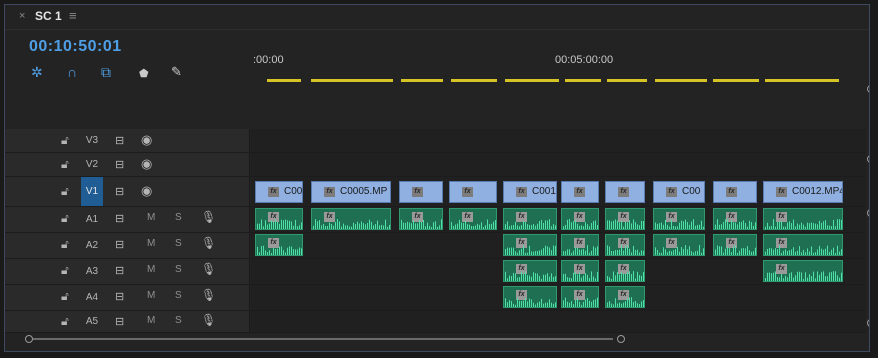 The image size is (878, 358). I want to click on track-lane: fx fx fx, so click(558, 297).